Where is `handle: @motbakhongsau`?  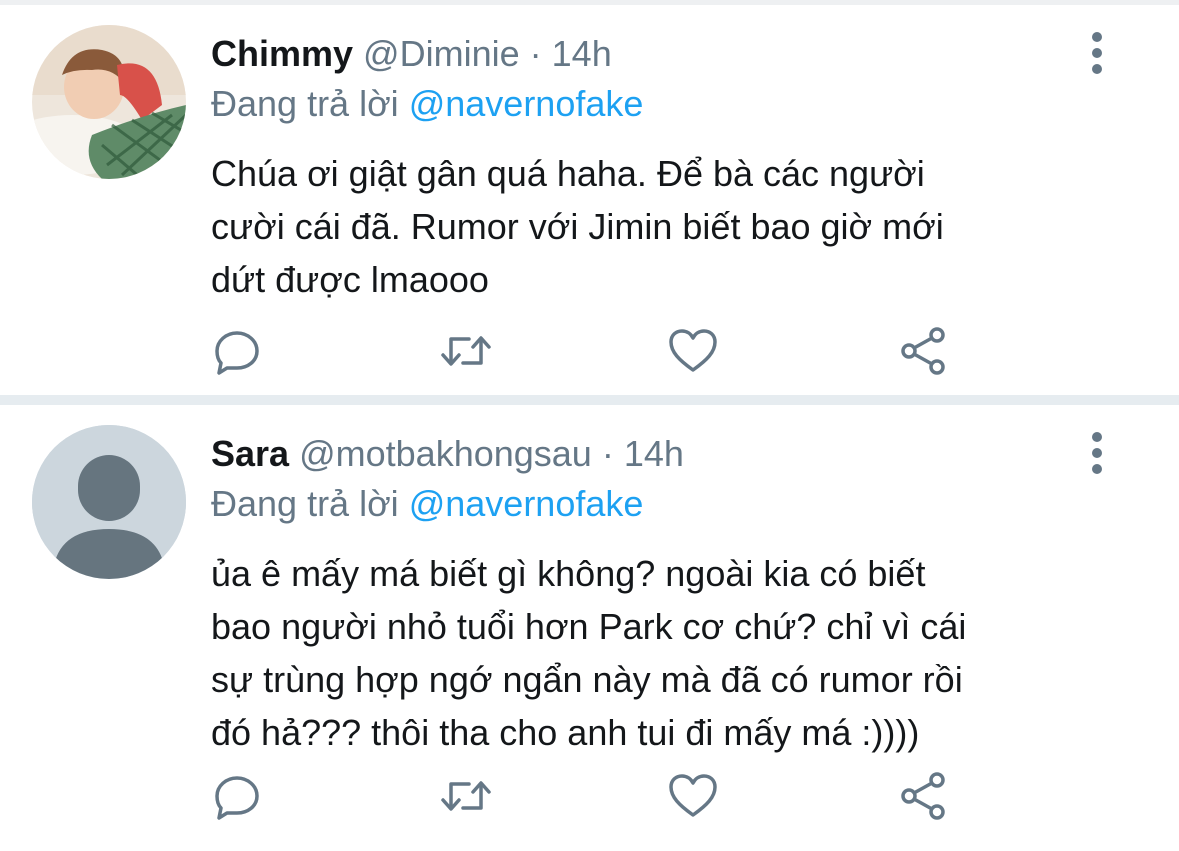 handle: @motbakhongsau is located at coordinates (445, 453).